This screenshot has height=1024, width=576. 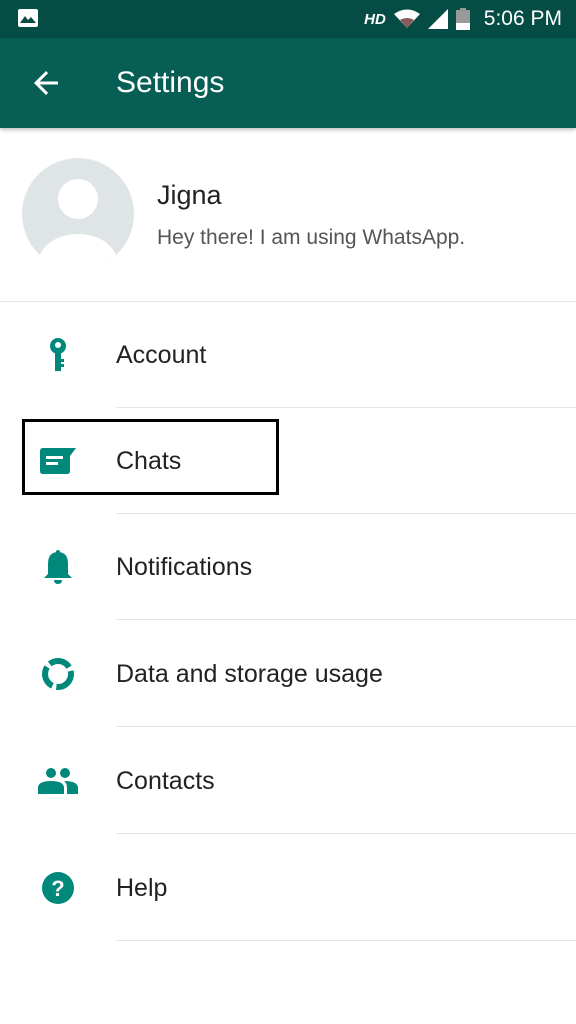 I want to click on back-button, so click(x=46, y=83).